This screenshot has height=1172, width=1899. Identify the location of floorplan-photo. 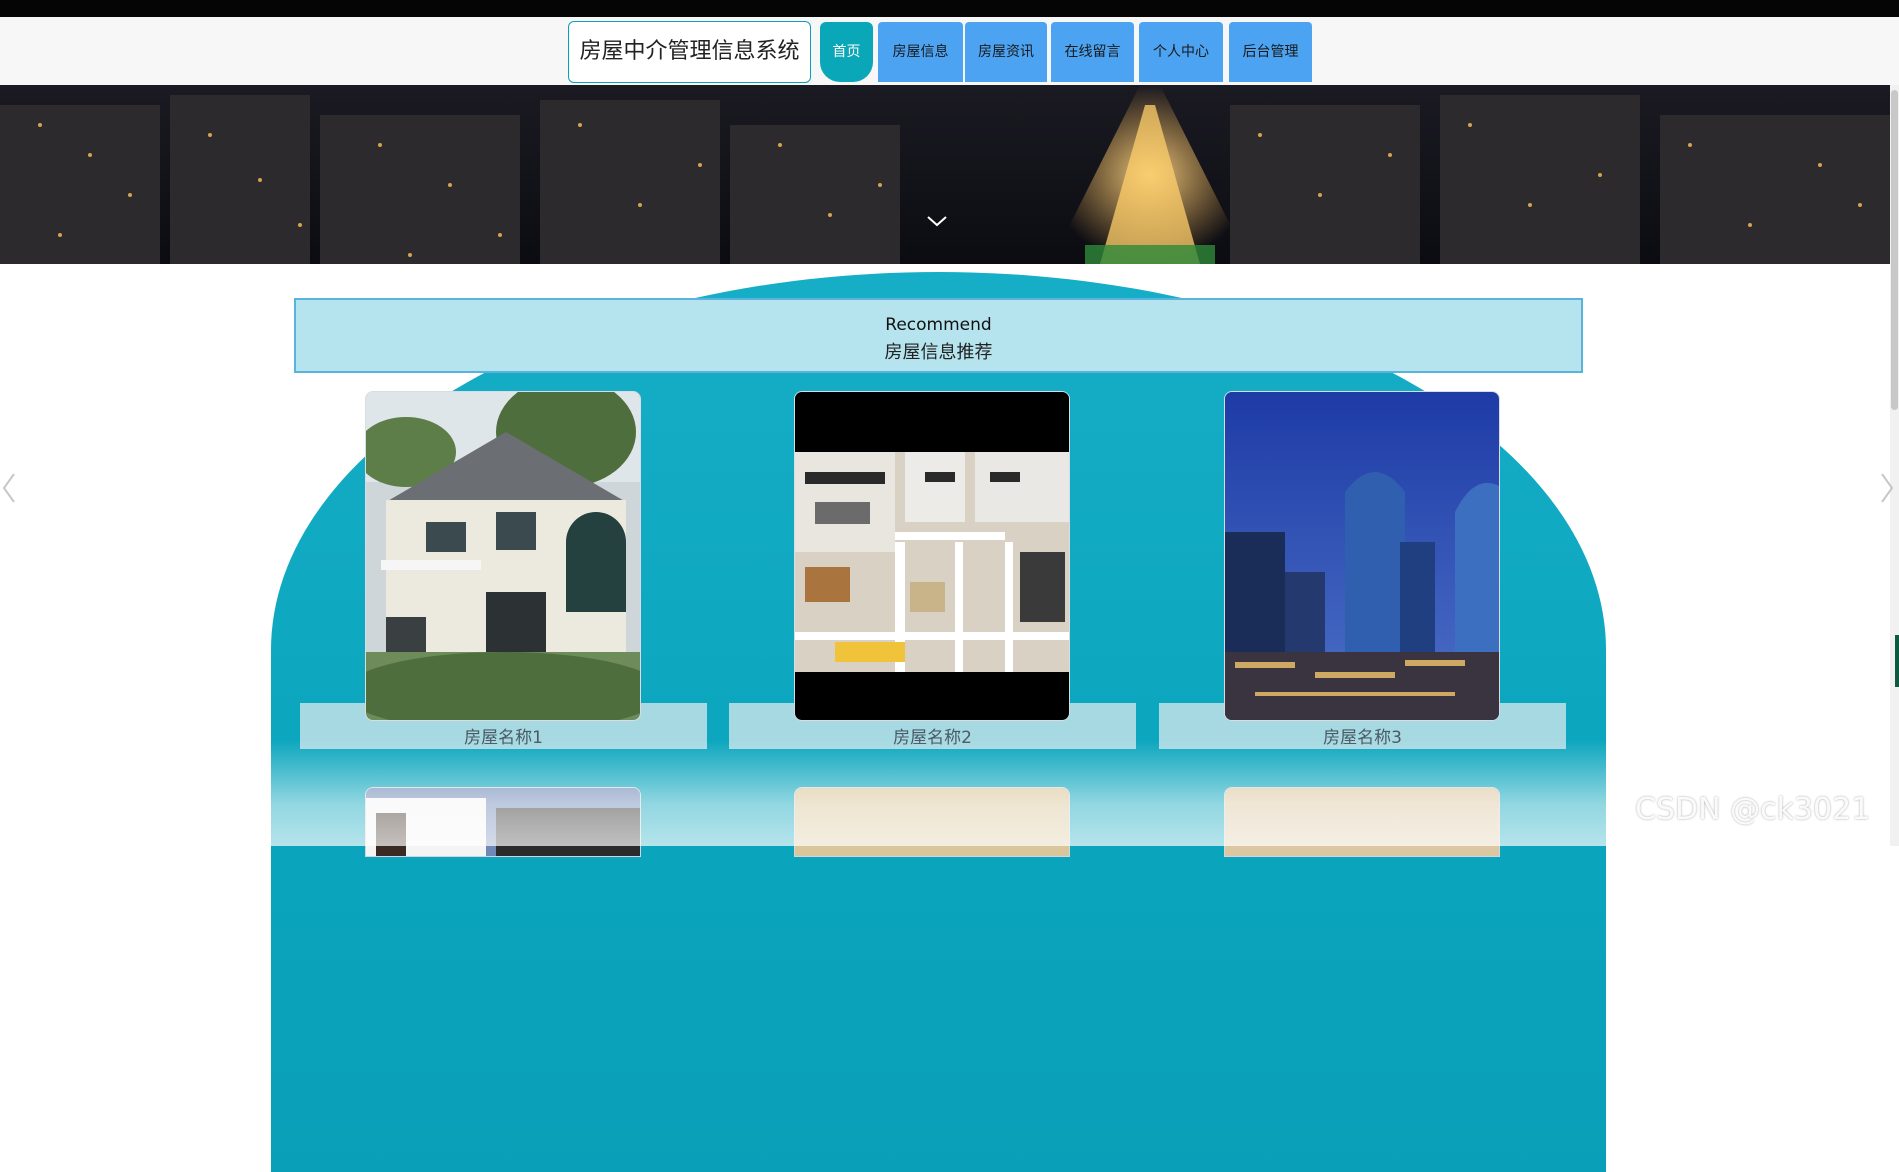
(932, 556).